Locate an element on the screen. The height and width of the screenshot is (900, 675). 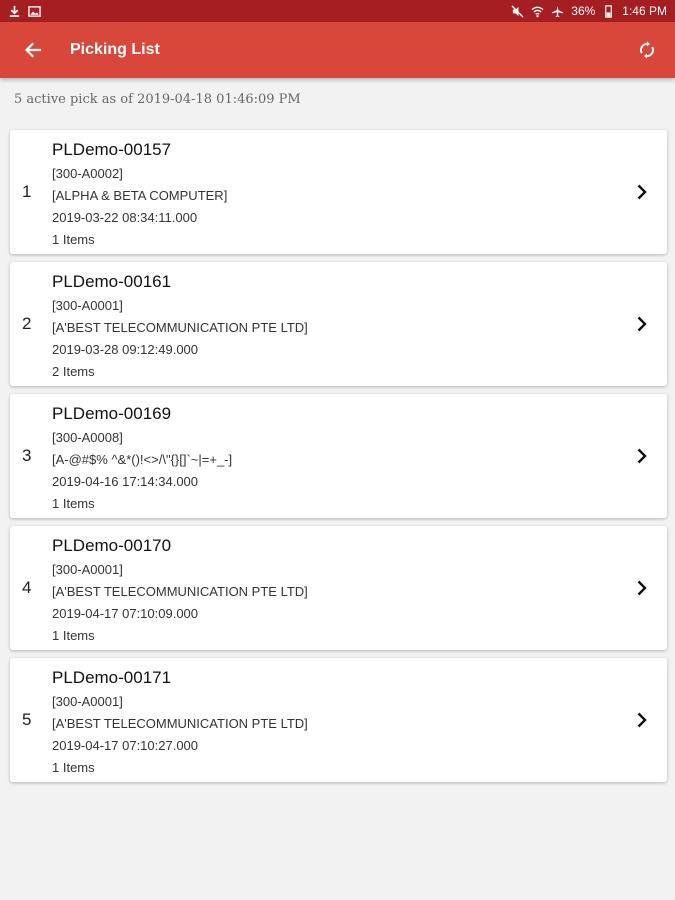
app-bar: Picking List is located at coordinates (337, 50).